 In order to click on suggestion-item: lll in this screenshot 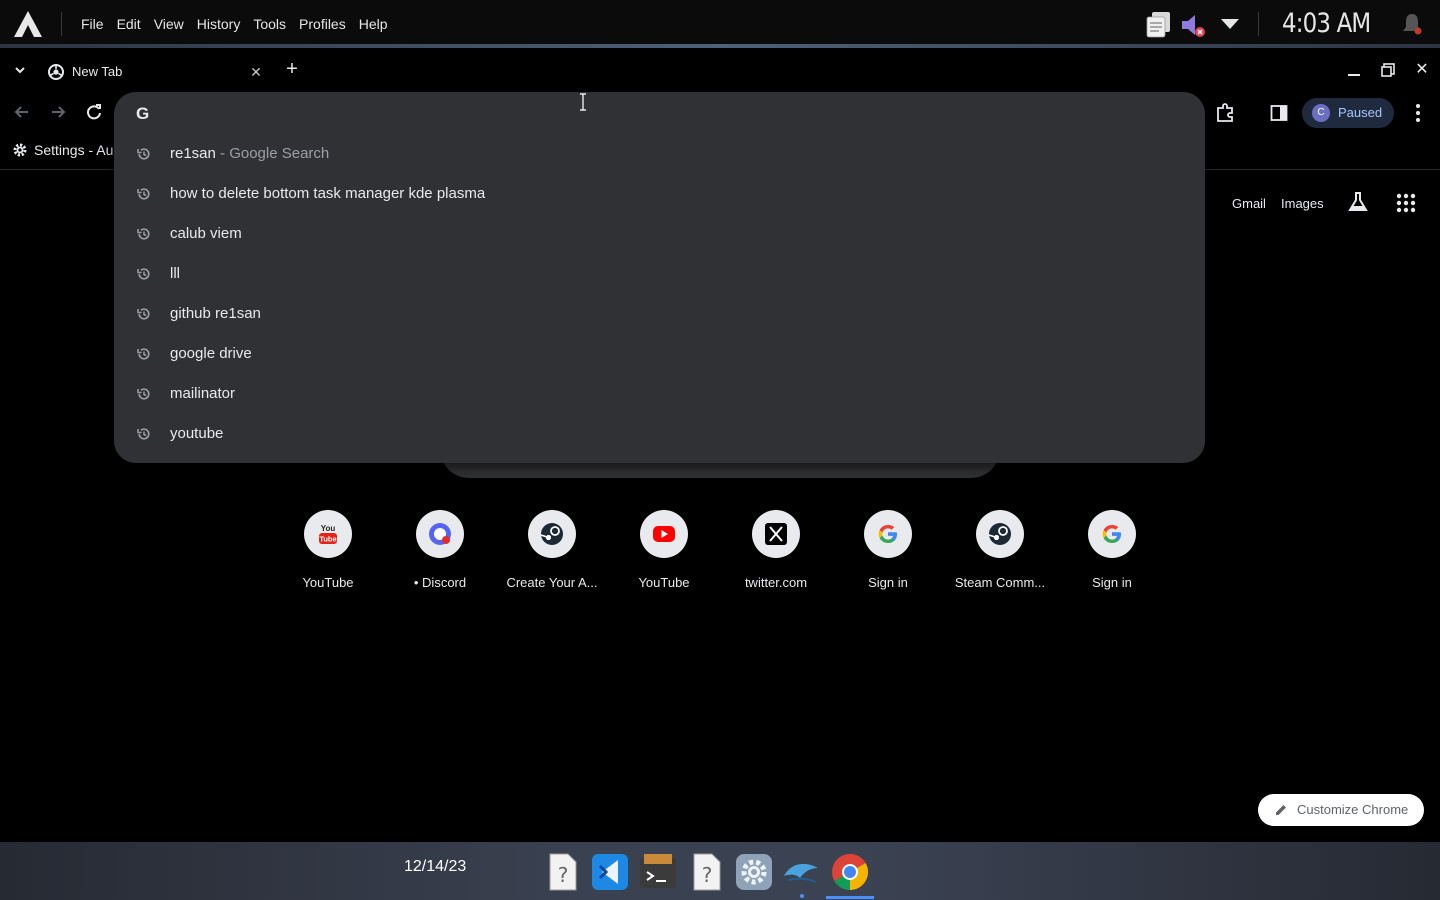, I will do `click(659, 274)`.